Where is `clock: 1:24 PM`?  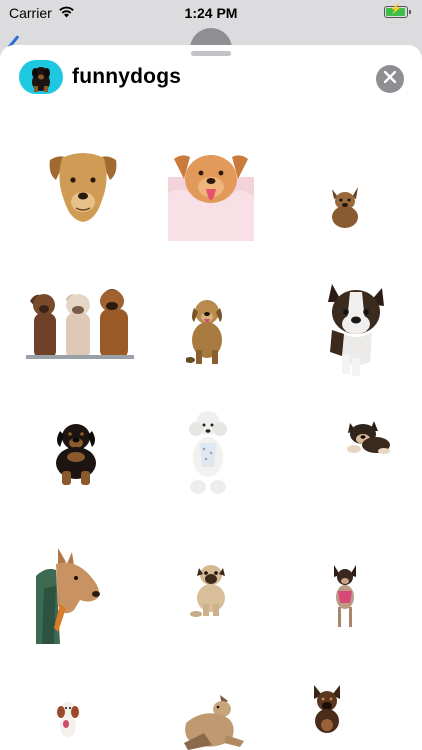 clock: 1:24 PM is located at coordinates (211, 13).